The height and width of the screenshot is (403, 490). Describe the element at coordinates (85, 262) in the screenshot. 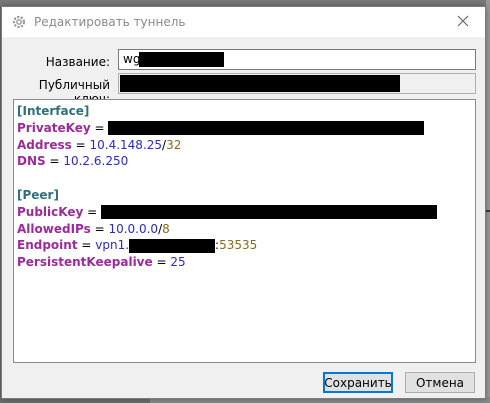

I see `keepalive-key: PersistentKeepalive` at that location.